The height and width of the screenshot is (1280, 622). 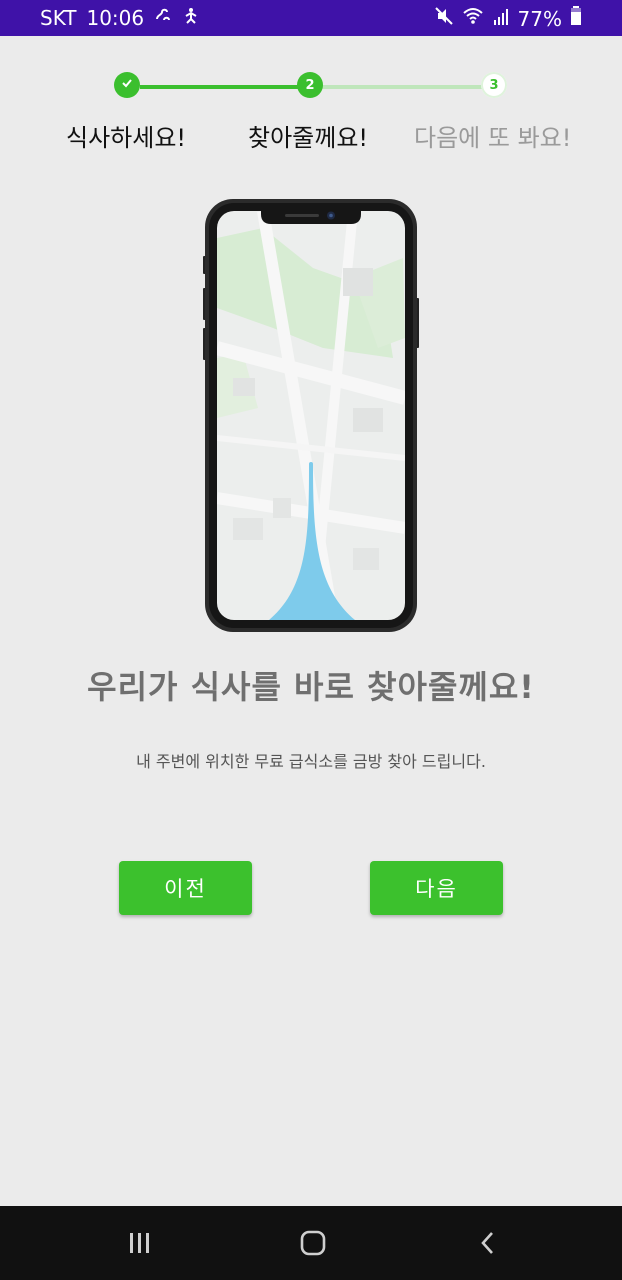 I want to click on phone-illustration, so click(x=311, y=416).